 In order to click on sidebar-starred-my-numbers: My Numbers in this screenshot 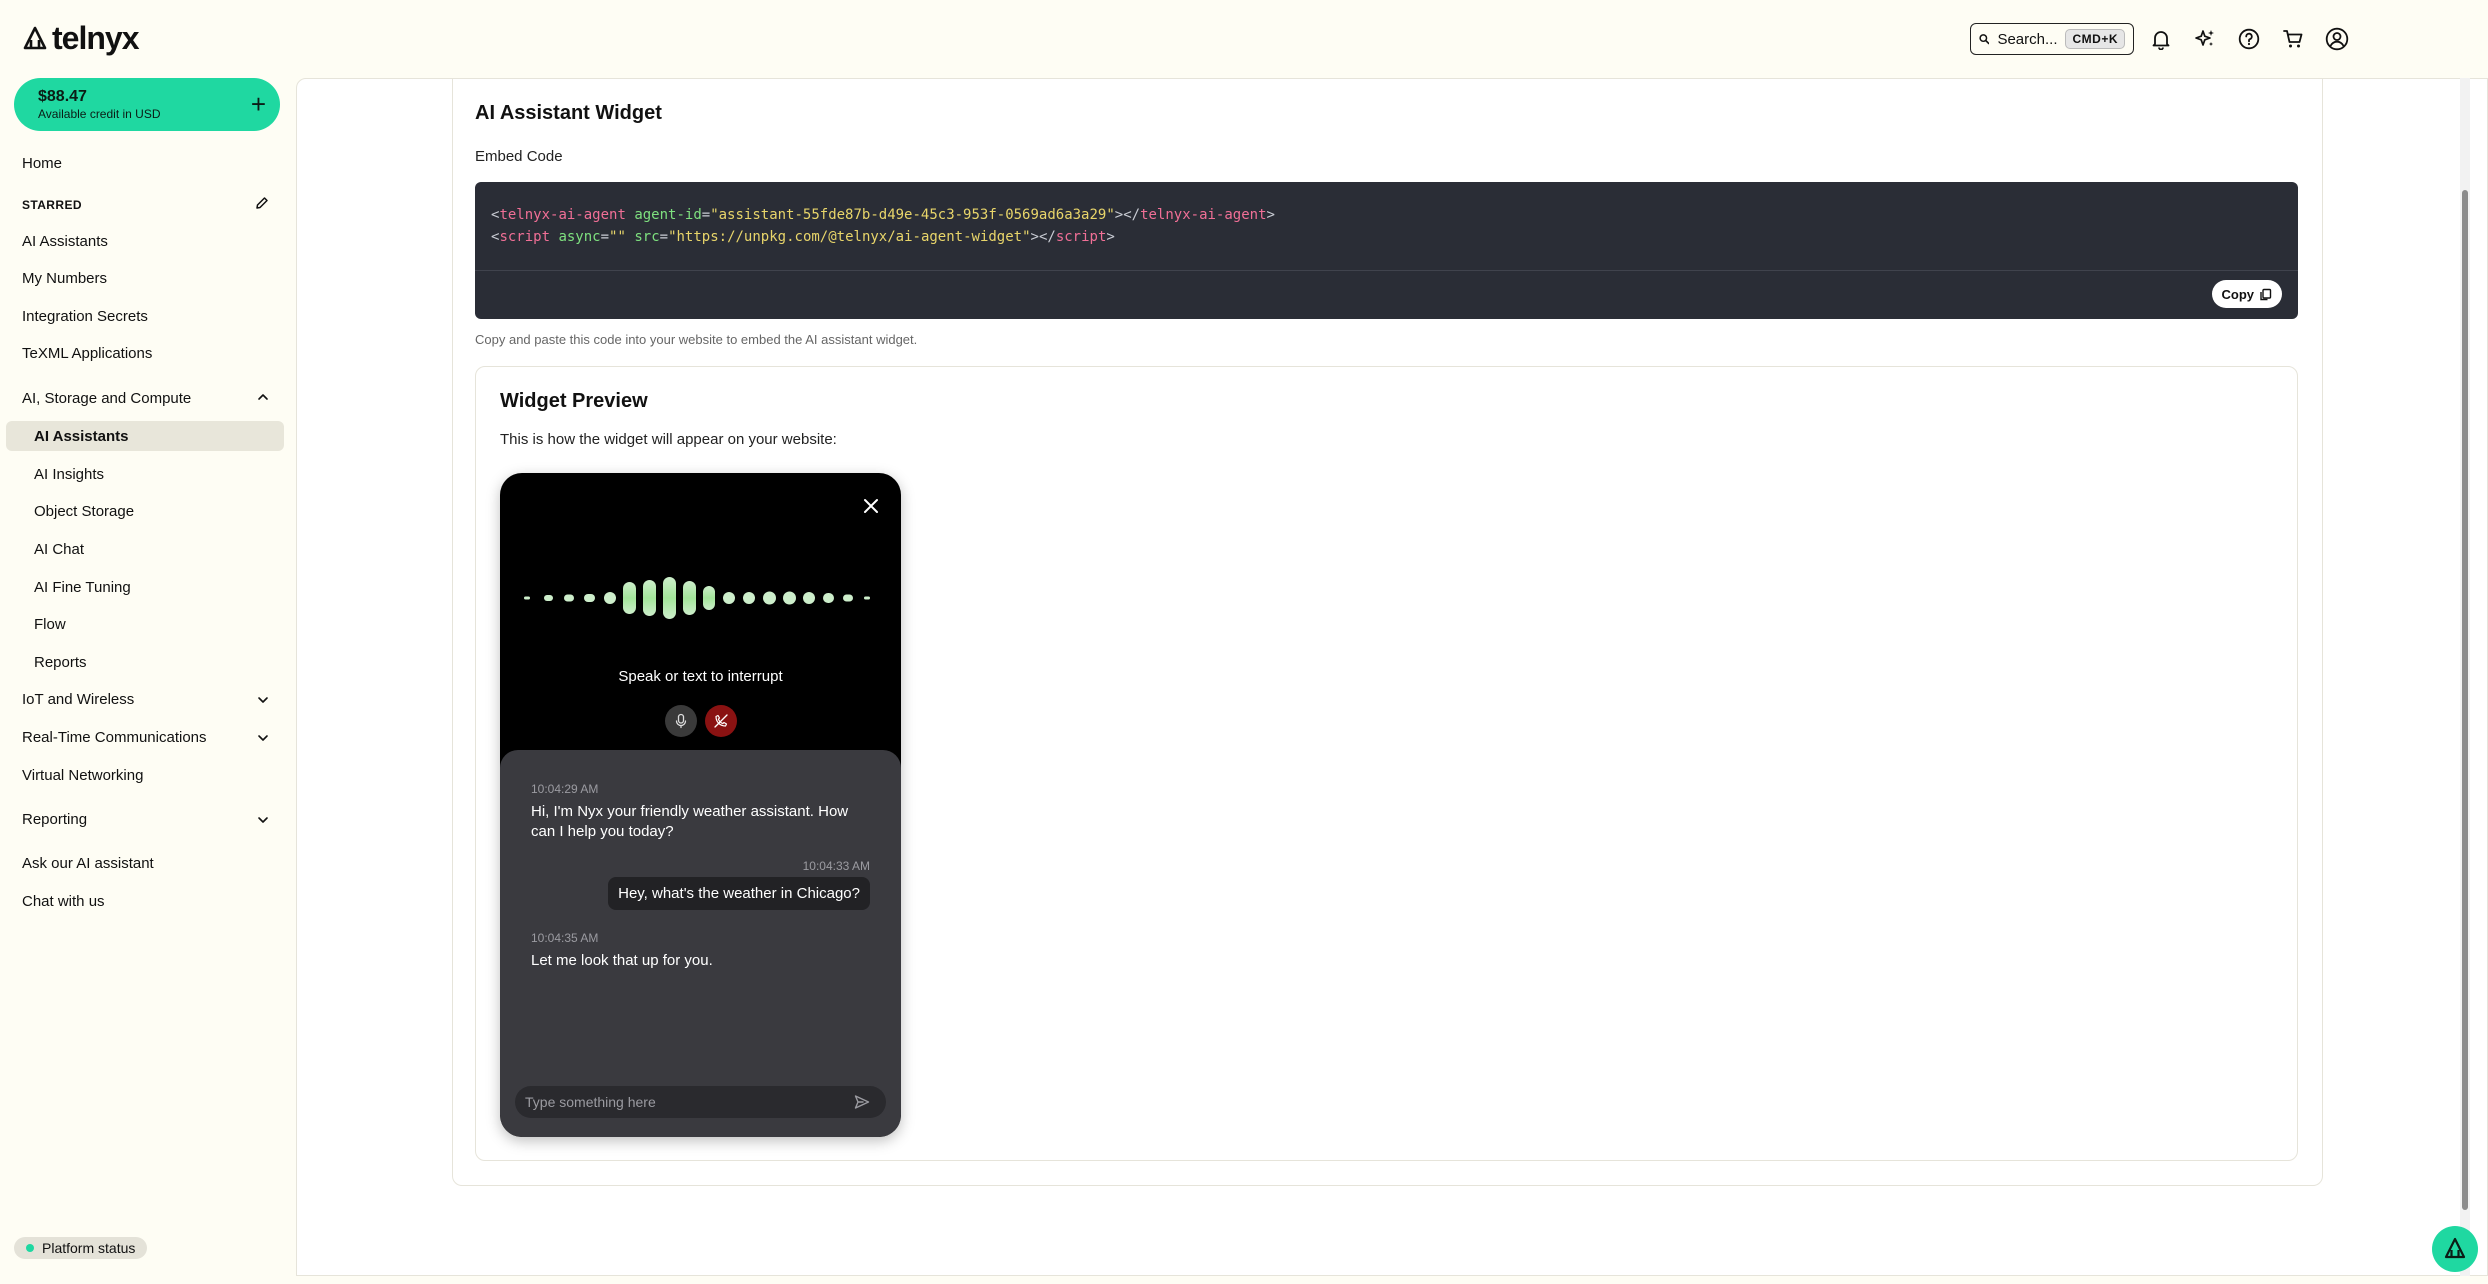, I will do `click(64, 278)`.